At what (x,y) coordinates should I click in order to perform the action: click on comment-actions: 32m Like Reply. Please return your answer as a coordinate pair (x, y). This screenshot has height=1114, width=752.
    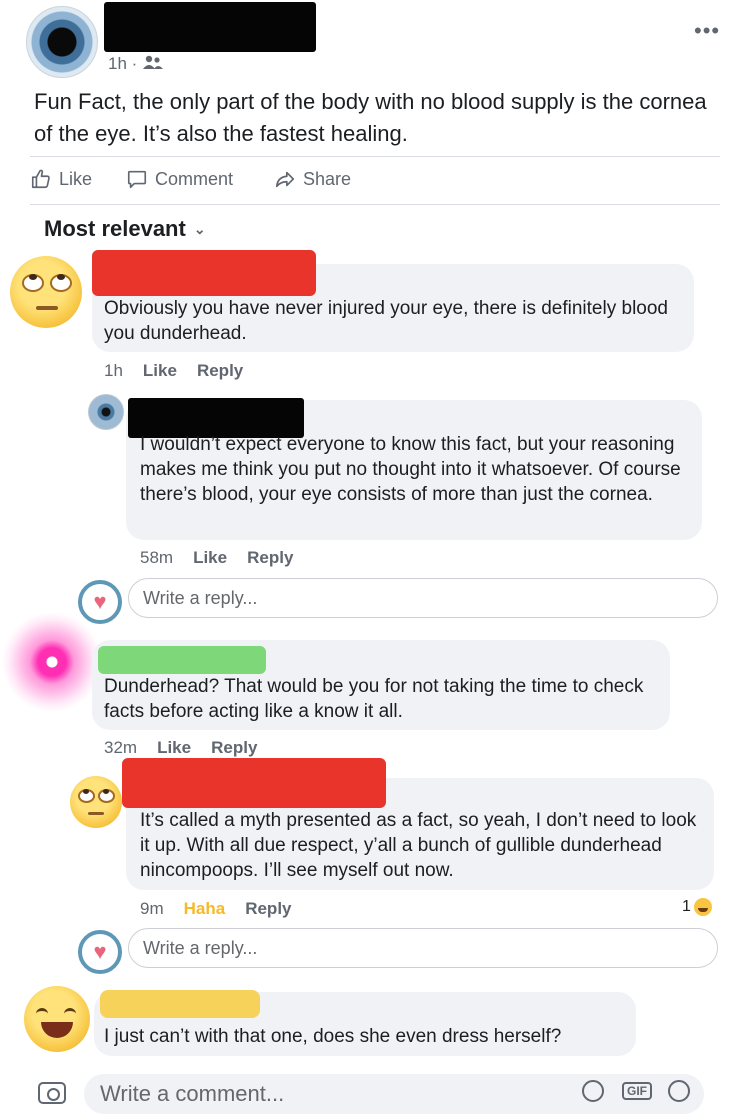
    Looking at the image, I should click on (180, 748).